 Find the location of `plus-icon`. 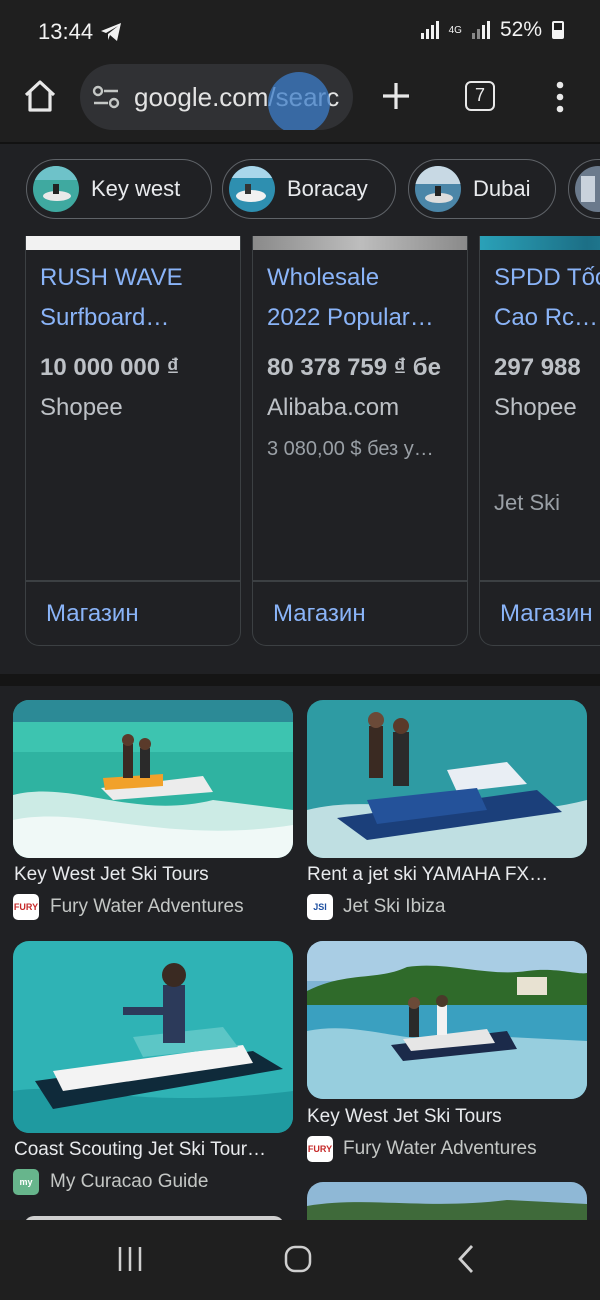

plus-icon is located at coordinates (396, 96).